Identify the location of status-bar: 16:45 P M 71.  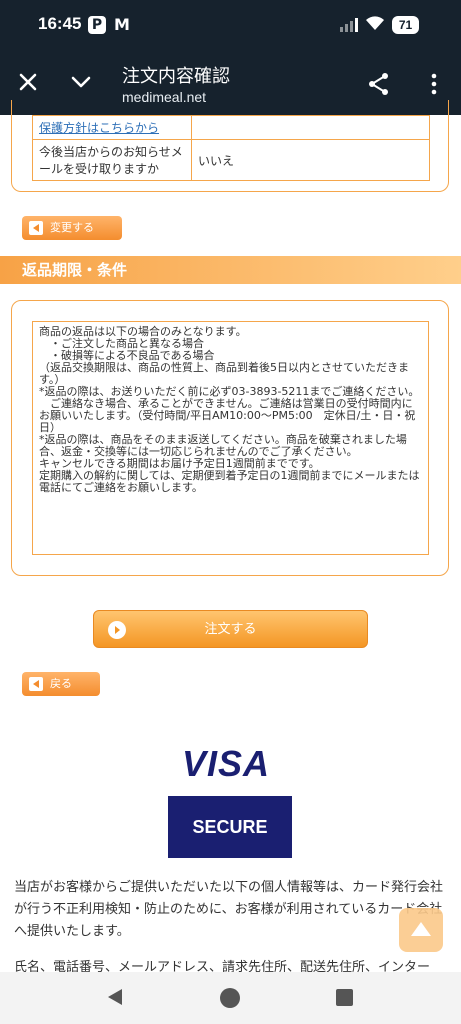
(230, 25).